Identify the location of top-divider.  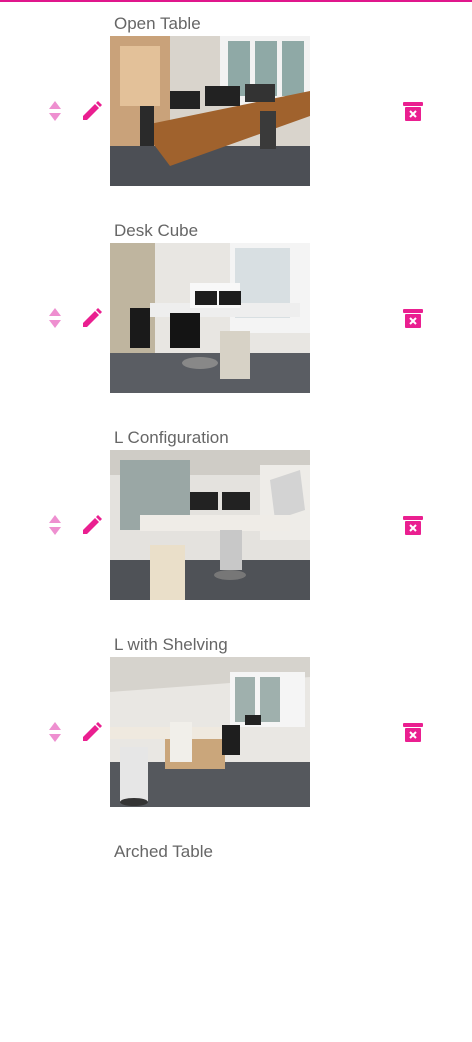
(236, 1).